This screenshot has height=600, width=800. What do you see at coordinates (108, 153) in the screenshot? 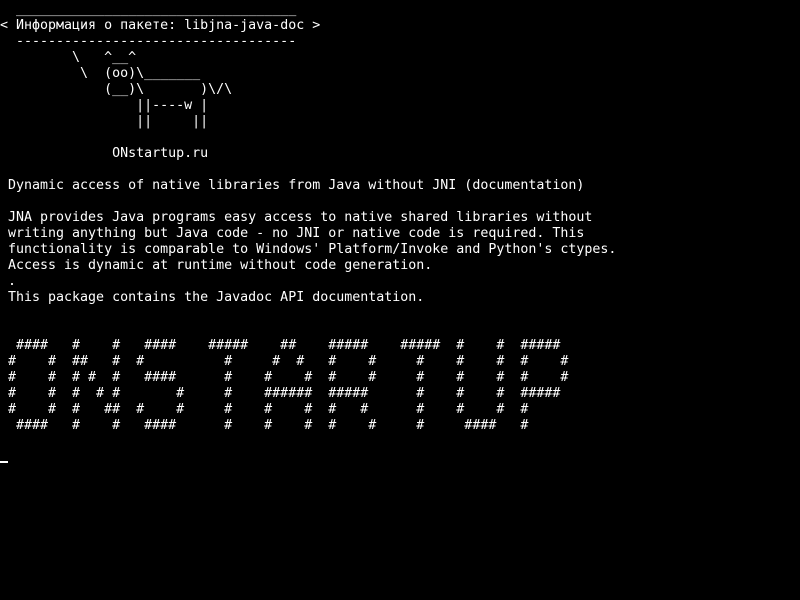
I see `site-name: ONstartup.ru` at bounding box center [108, 153].